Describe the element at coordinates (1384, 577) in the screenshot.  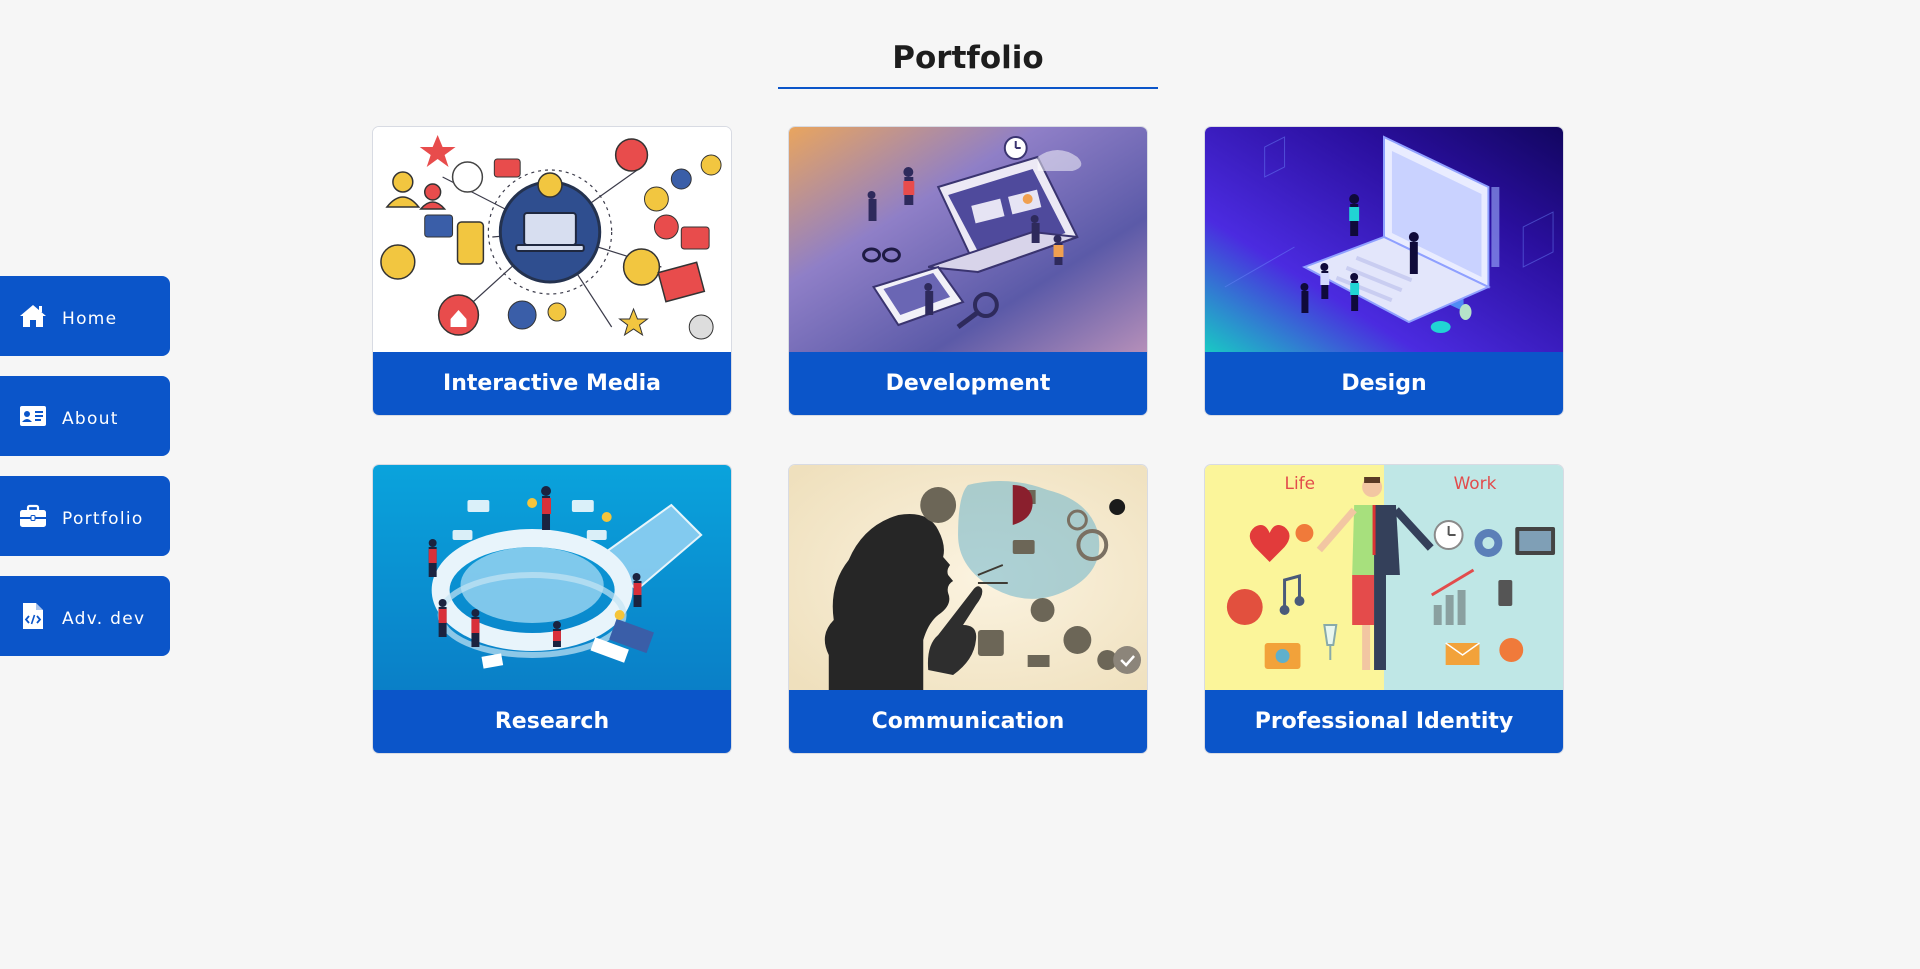
I see `professional-identity-illustration: Life Work` at that location.